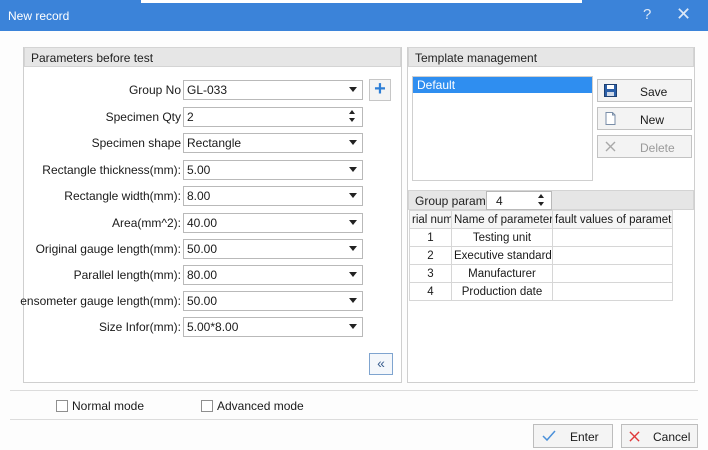 This screenshot has height=450, width=708. Describe the element at coordinates (273, 90) in the screenshot. I see `group-no-combo: GL-033` at that location.